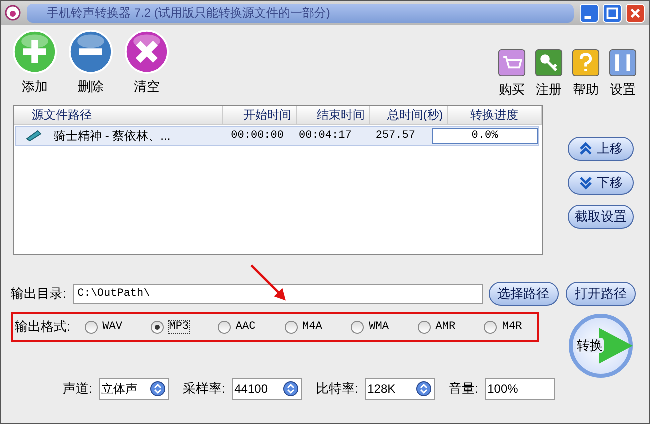  Describe the element at coordinates (337, 389) in the screenshot. I see `setting-label: 比特率:` at that location.